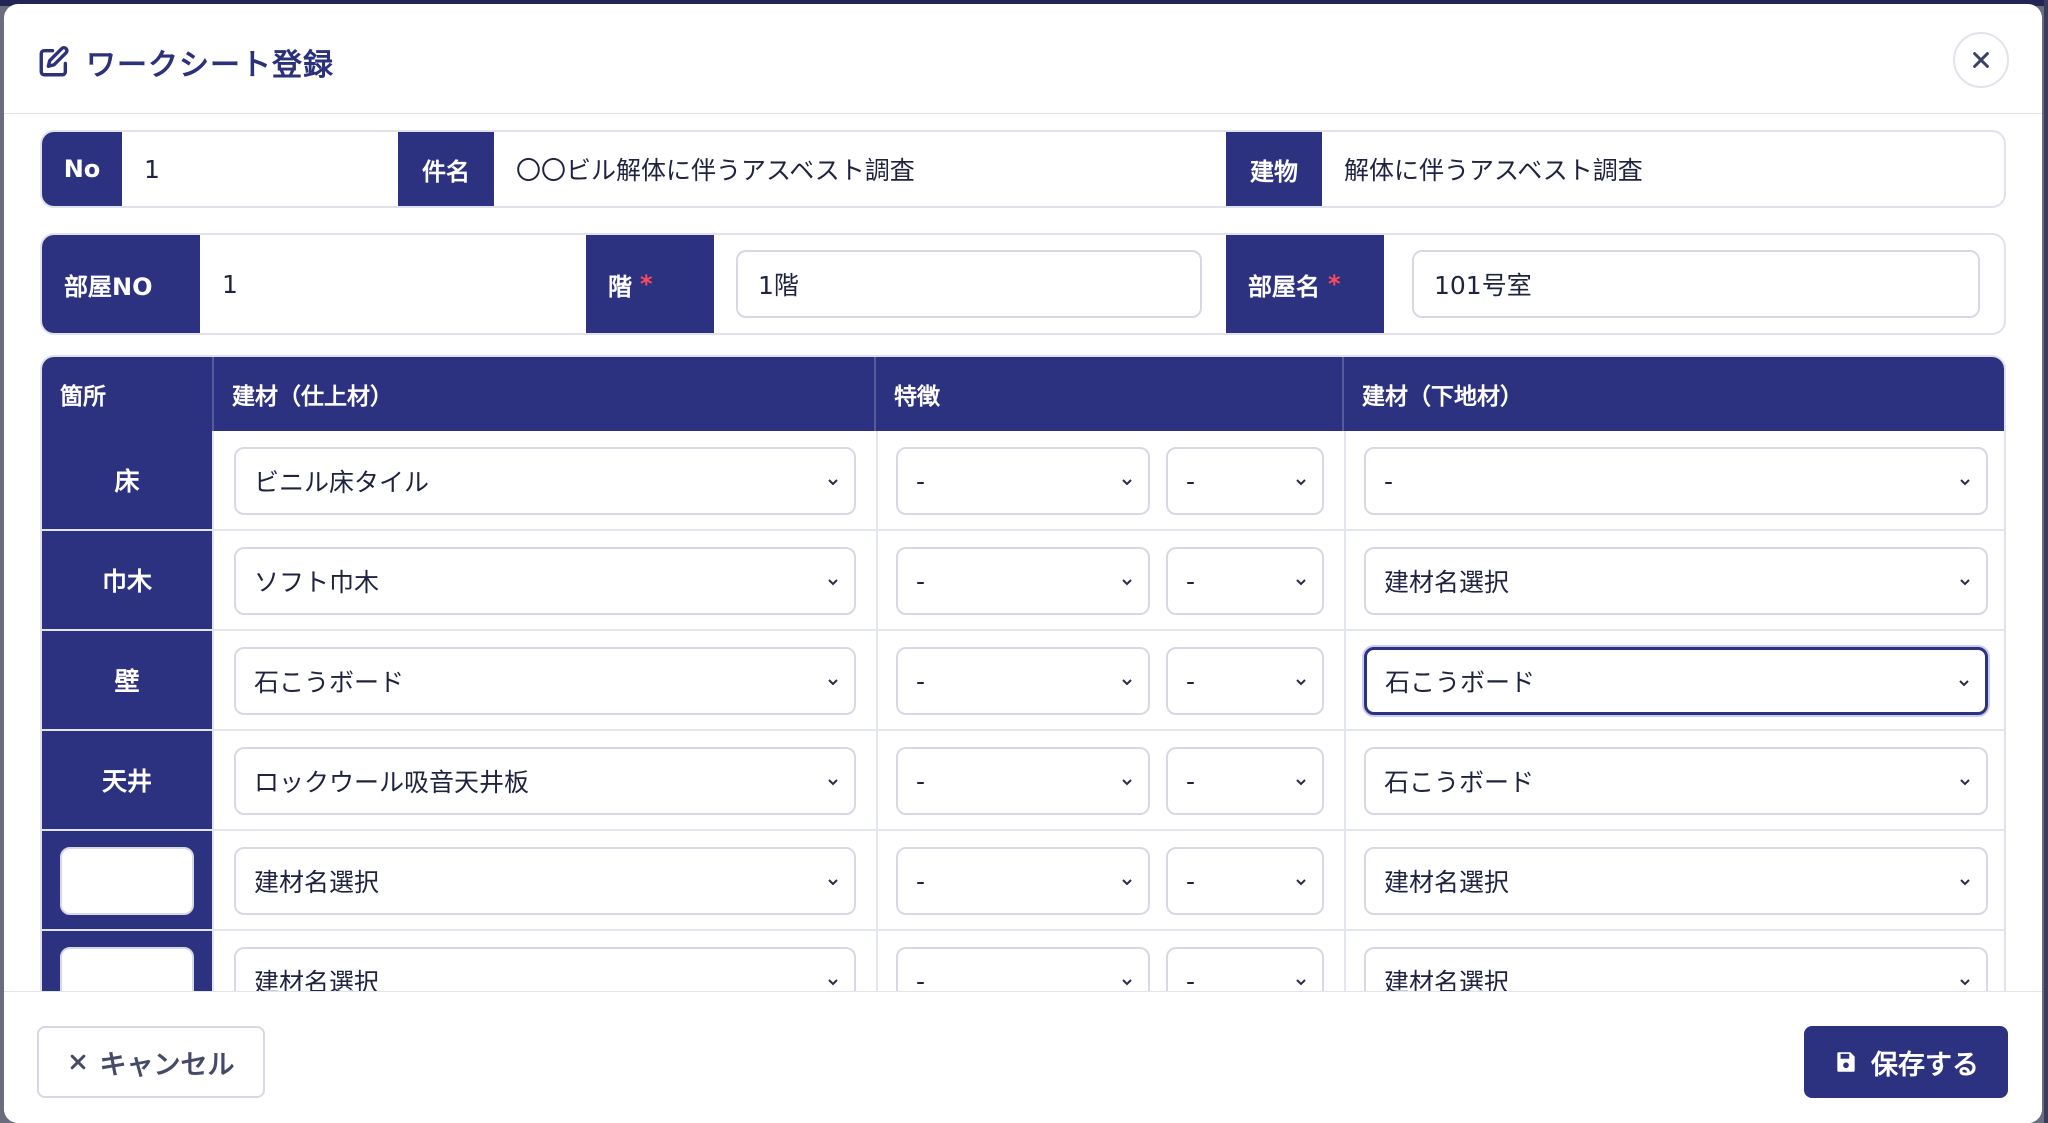  I want to click on no-value: 1, so click(152, 169).